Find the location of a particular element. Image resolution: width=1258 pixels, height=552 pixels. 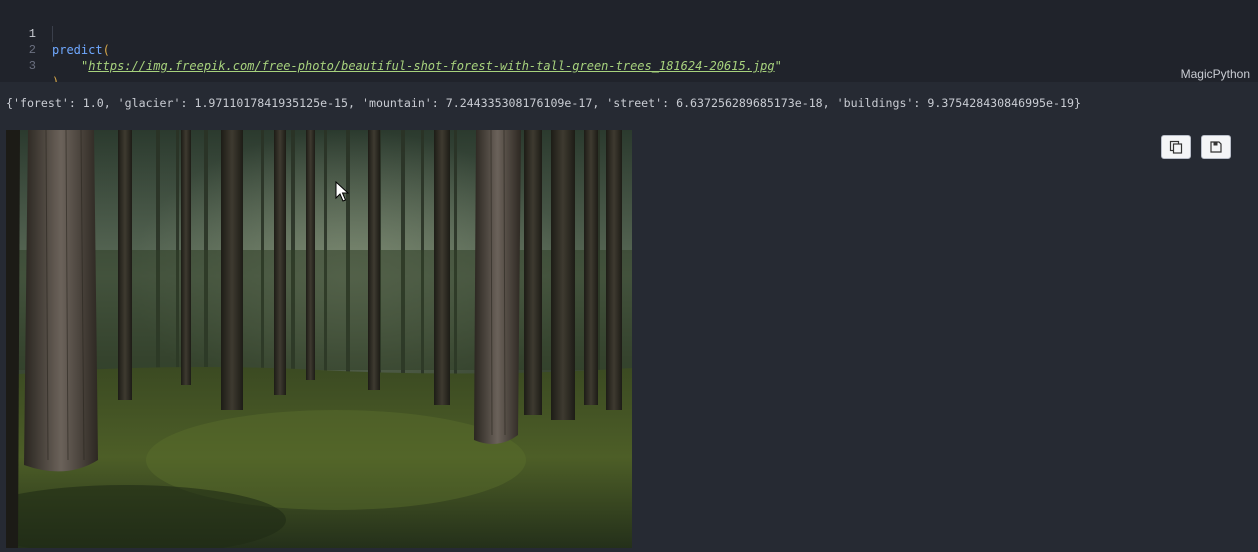

copy-button is located at coordinates (1176, 147).